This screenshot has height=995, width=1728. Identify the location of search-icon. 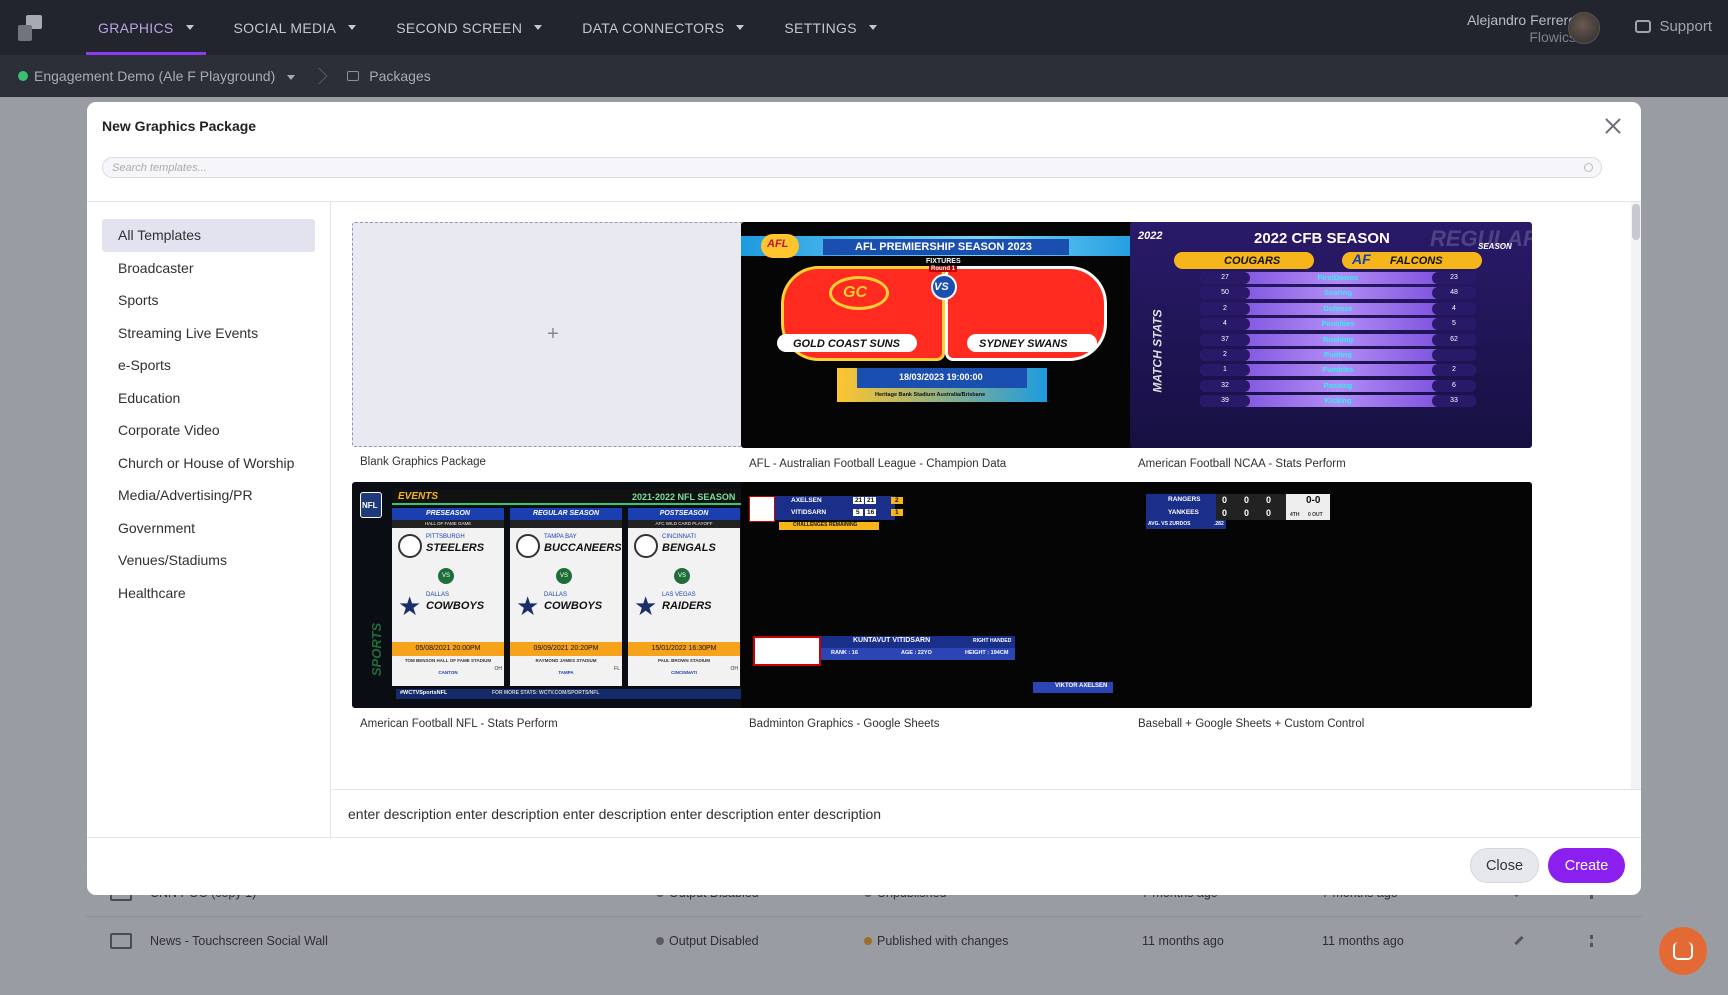
(1588, 167).